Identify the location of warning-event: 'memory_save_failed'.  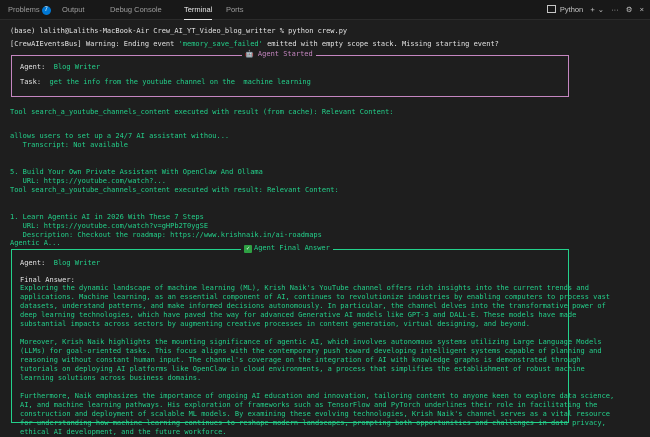
(220, 44).